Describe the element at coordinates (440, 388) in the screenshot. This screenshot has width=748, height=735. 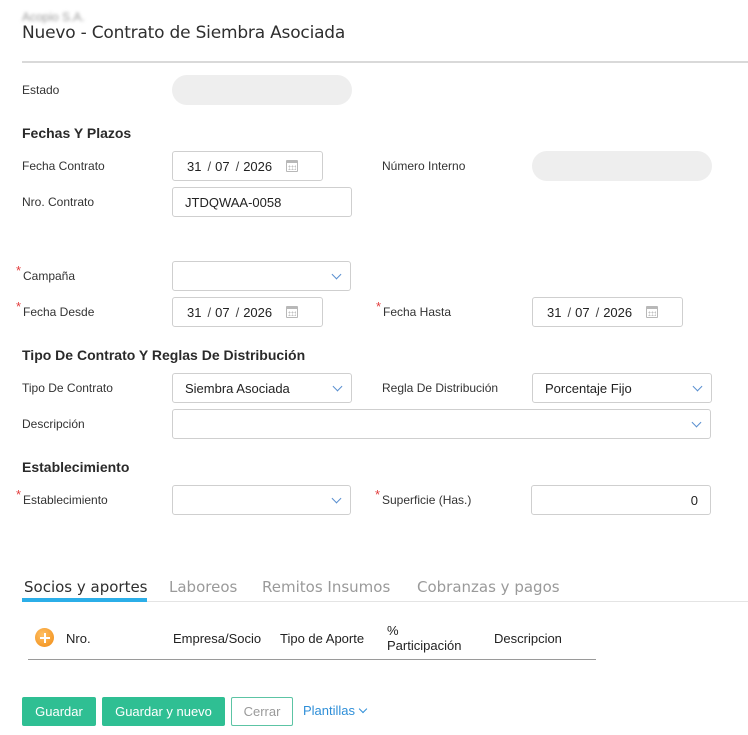
I see `regla-distribucion-label: Regla De Distribución` at that location.